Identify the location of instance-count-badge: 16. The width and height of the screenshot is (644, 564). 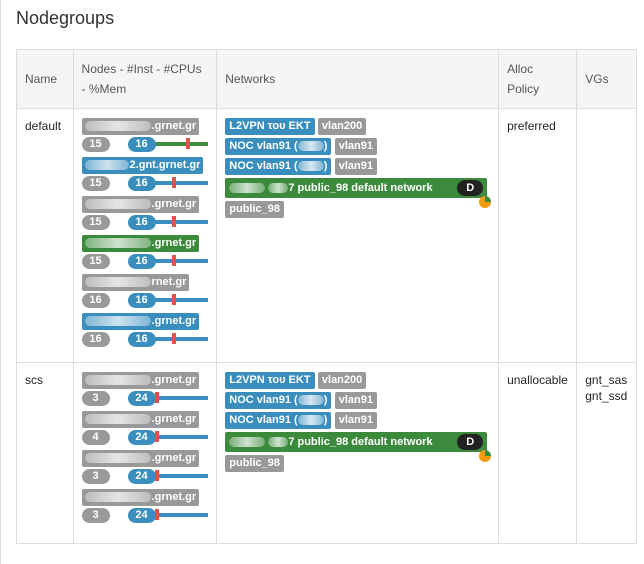
(95, 339).